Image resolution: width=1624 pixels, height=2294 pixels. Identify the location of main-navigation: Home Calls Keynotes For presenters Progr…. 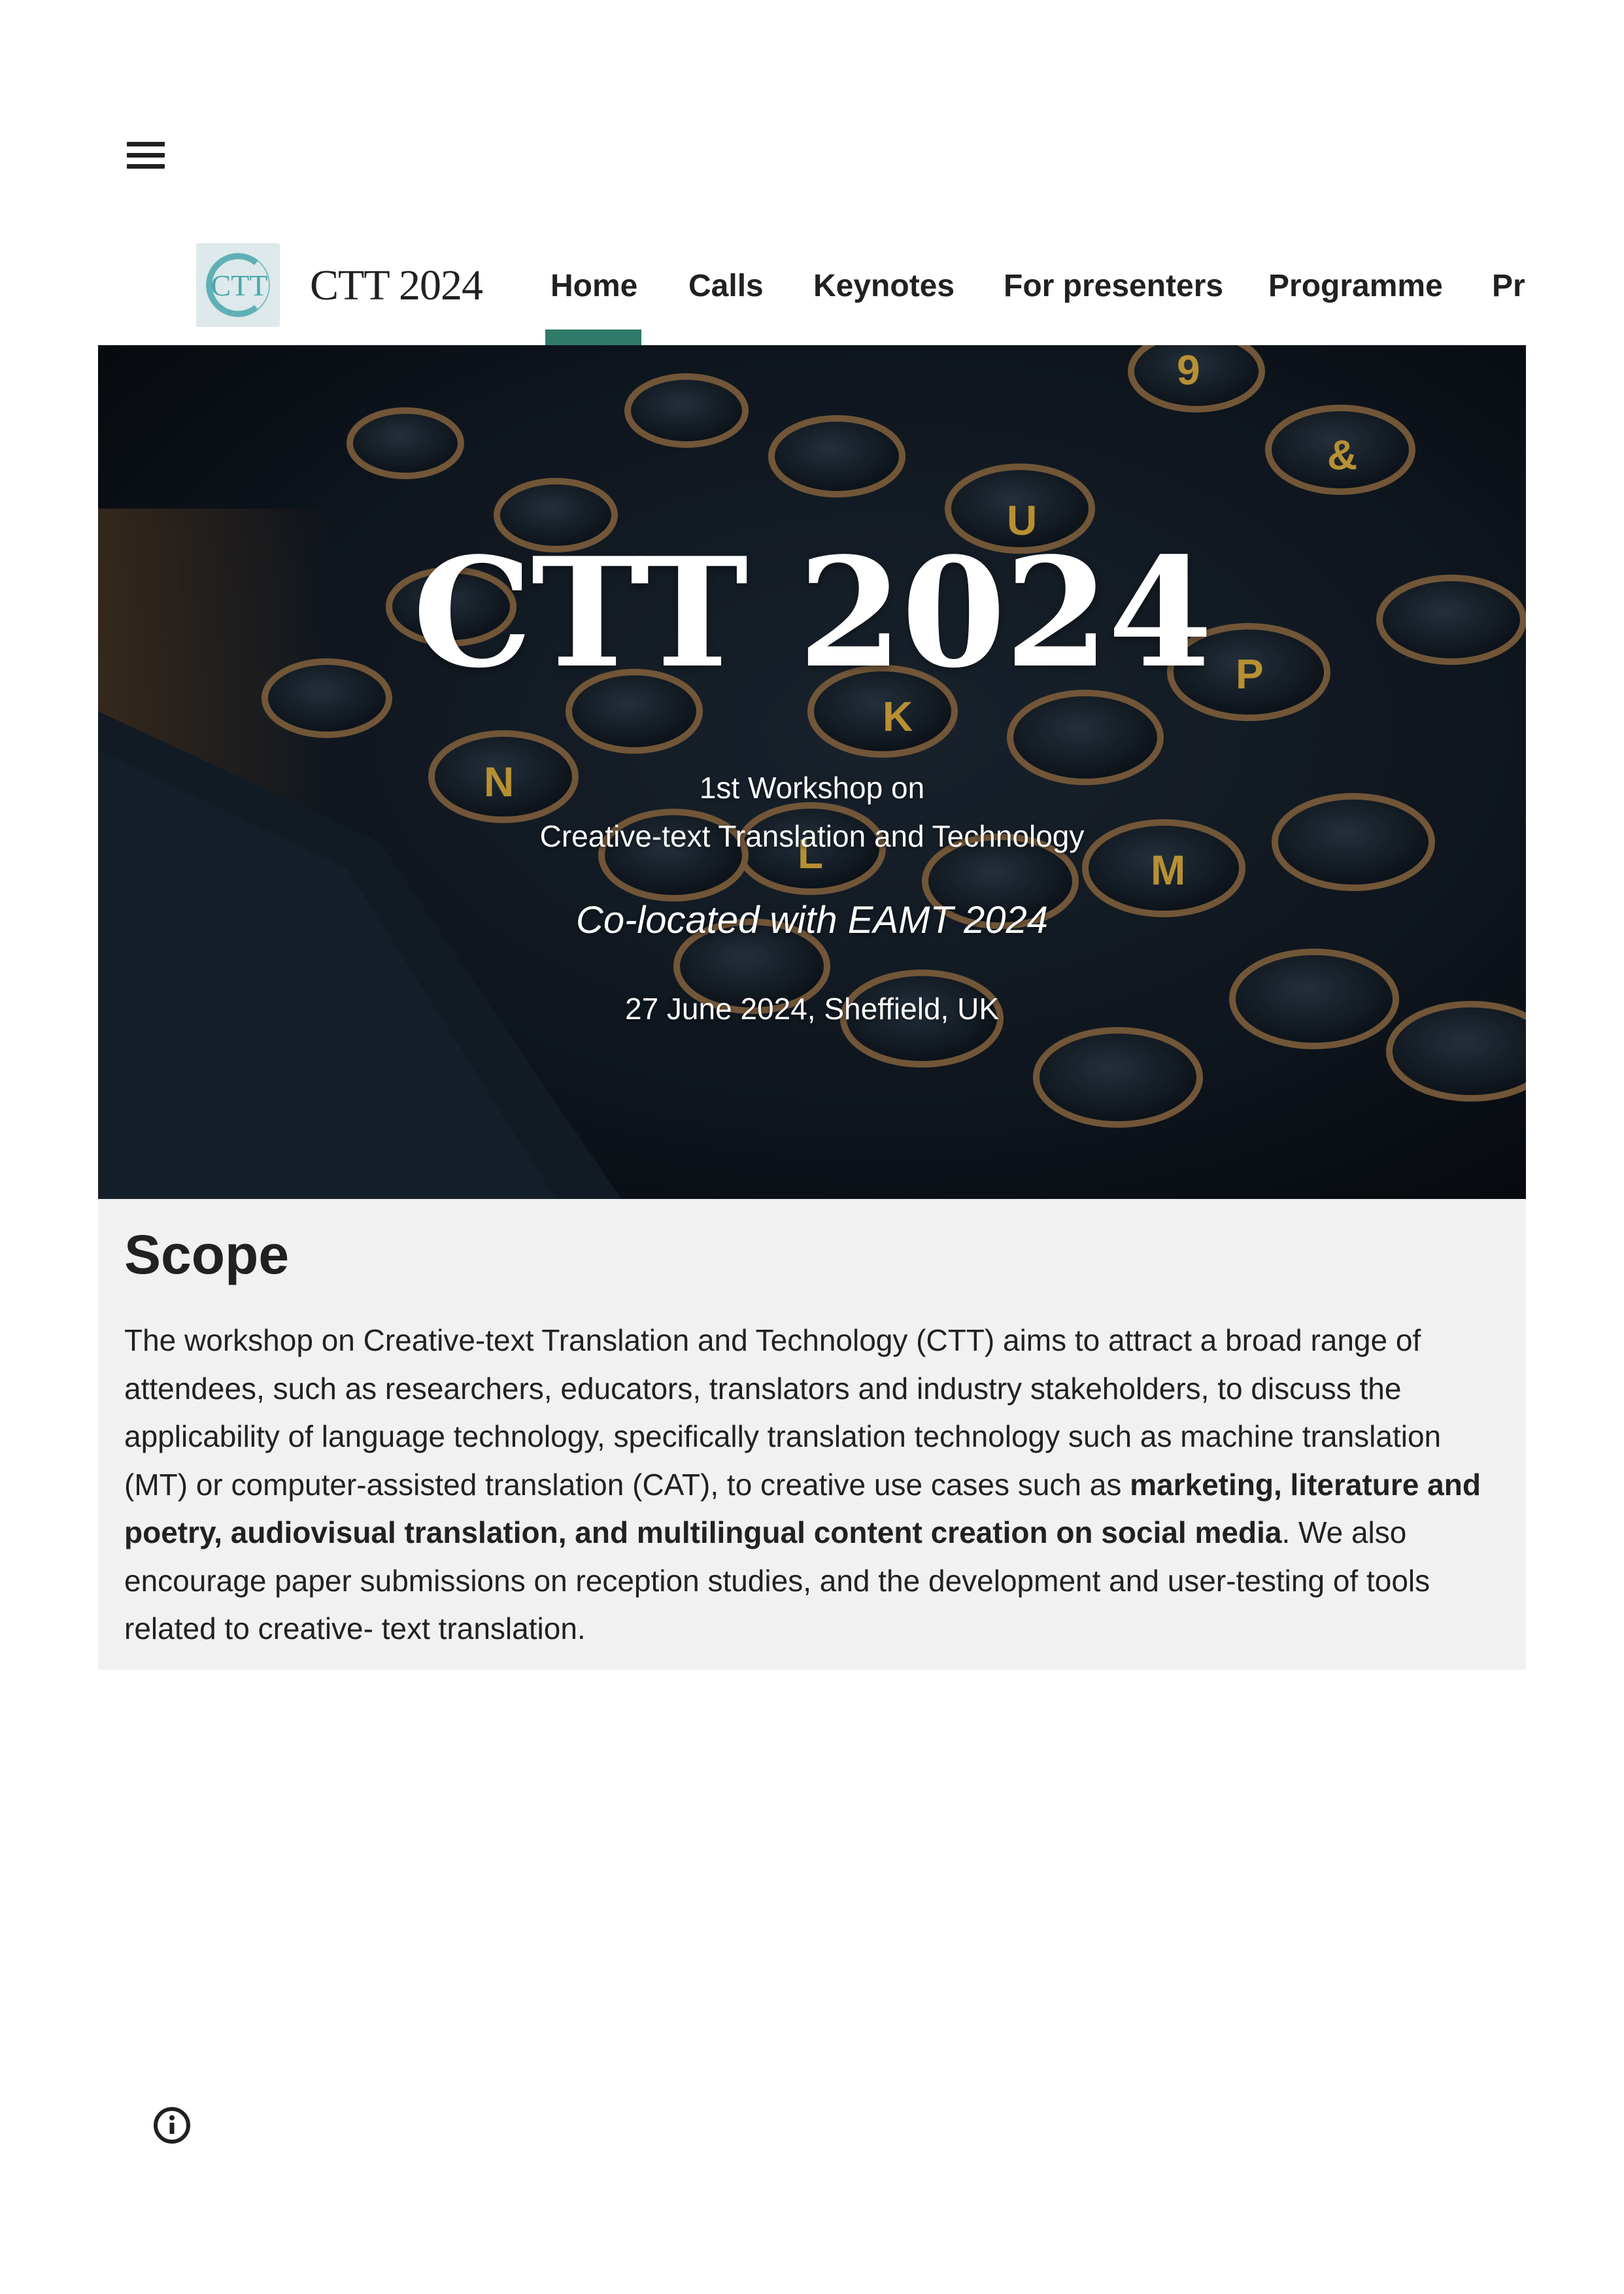
(1026, 294).